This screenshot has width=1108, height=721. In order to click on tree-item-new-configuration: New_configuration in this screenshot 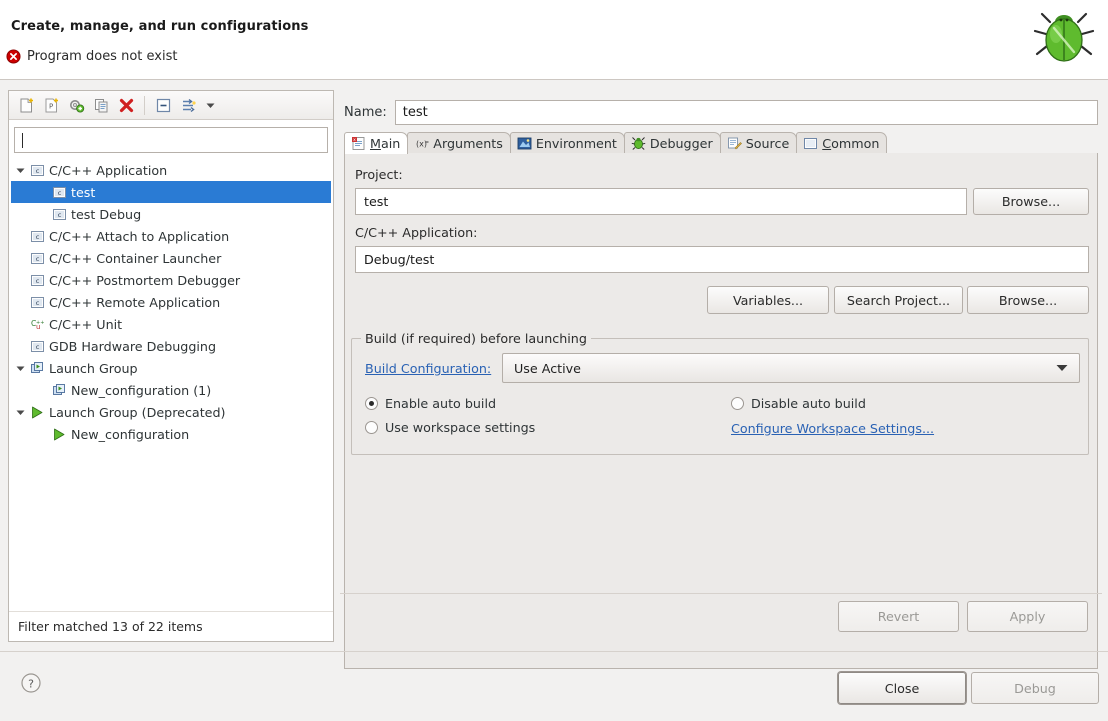, I will do `click(171, 434)`.